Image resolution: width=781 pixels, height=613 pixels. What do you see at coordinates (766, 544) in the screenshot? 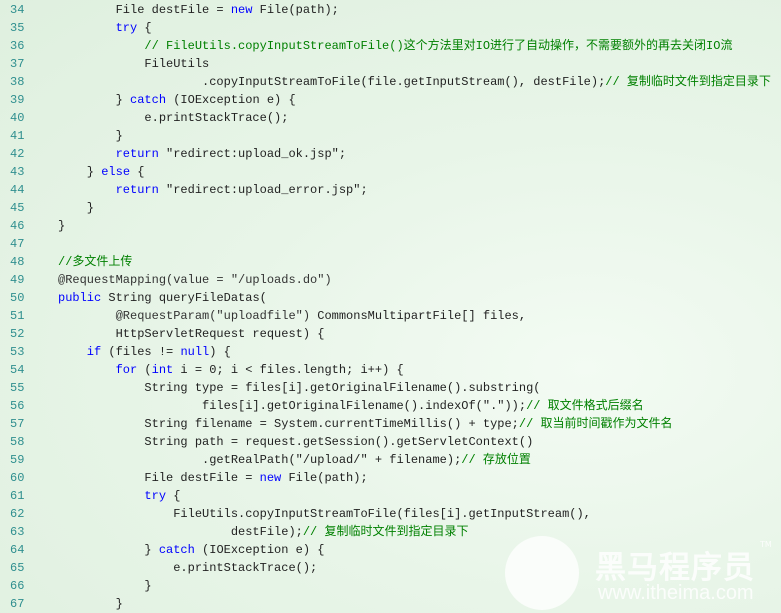
I see `watermark-trademark: TM` at bounding box center [766, 544].